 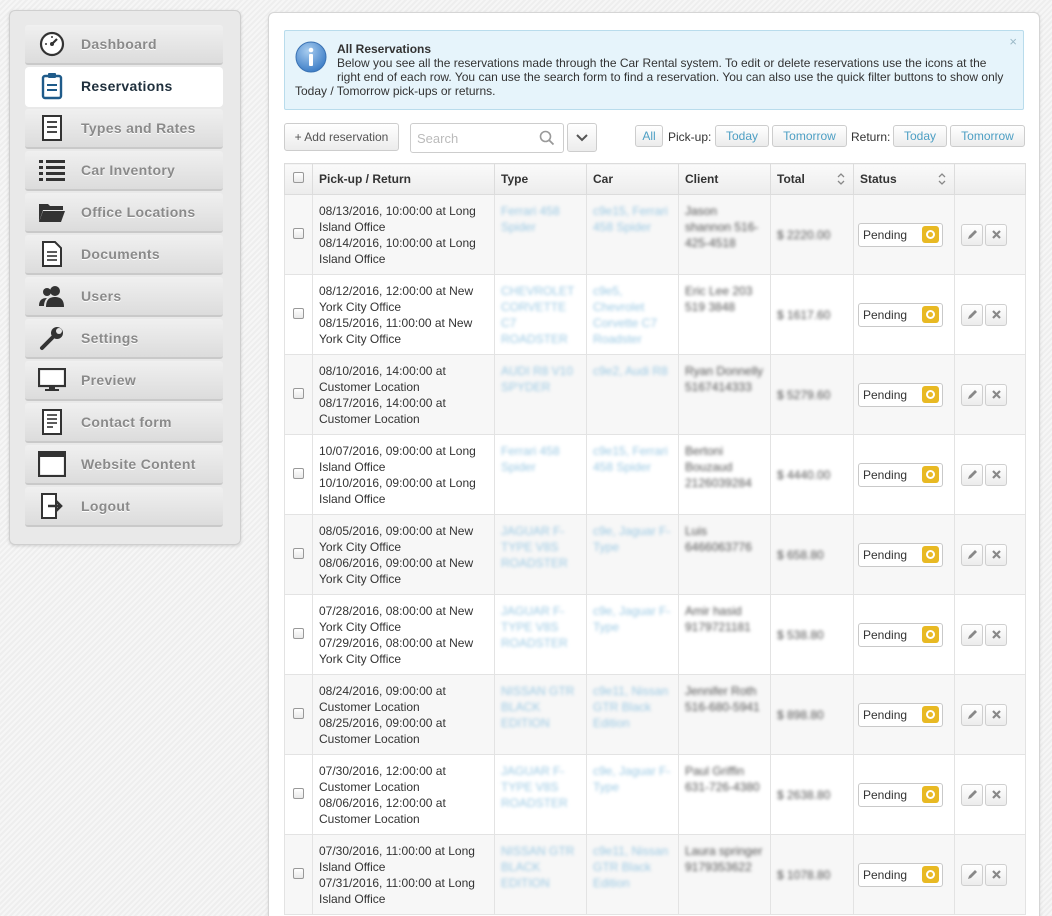 I want to click on car-link: c9e2, Audi R8, so click(x=630, y=371).